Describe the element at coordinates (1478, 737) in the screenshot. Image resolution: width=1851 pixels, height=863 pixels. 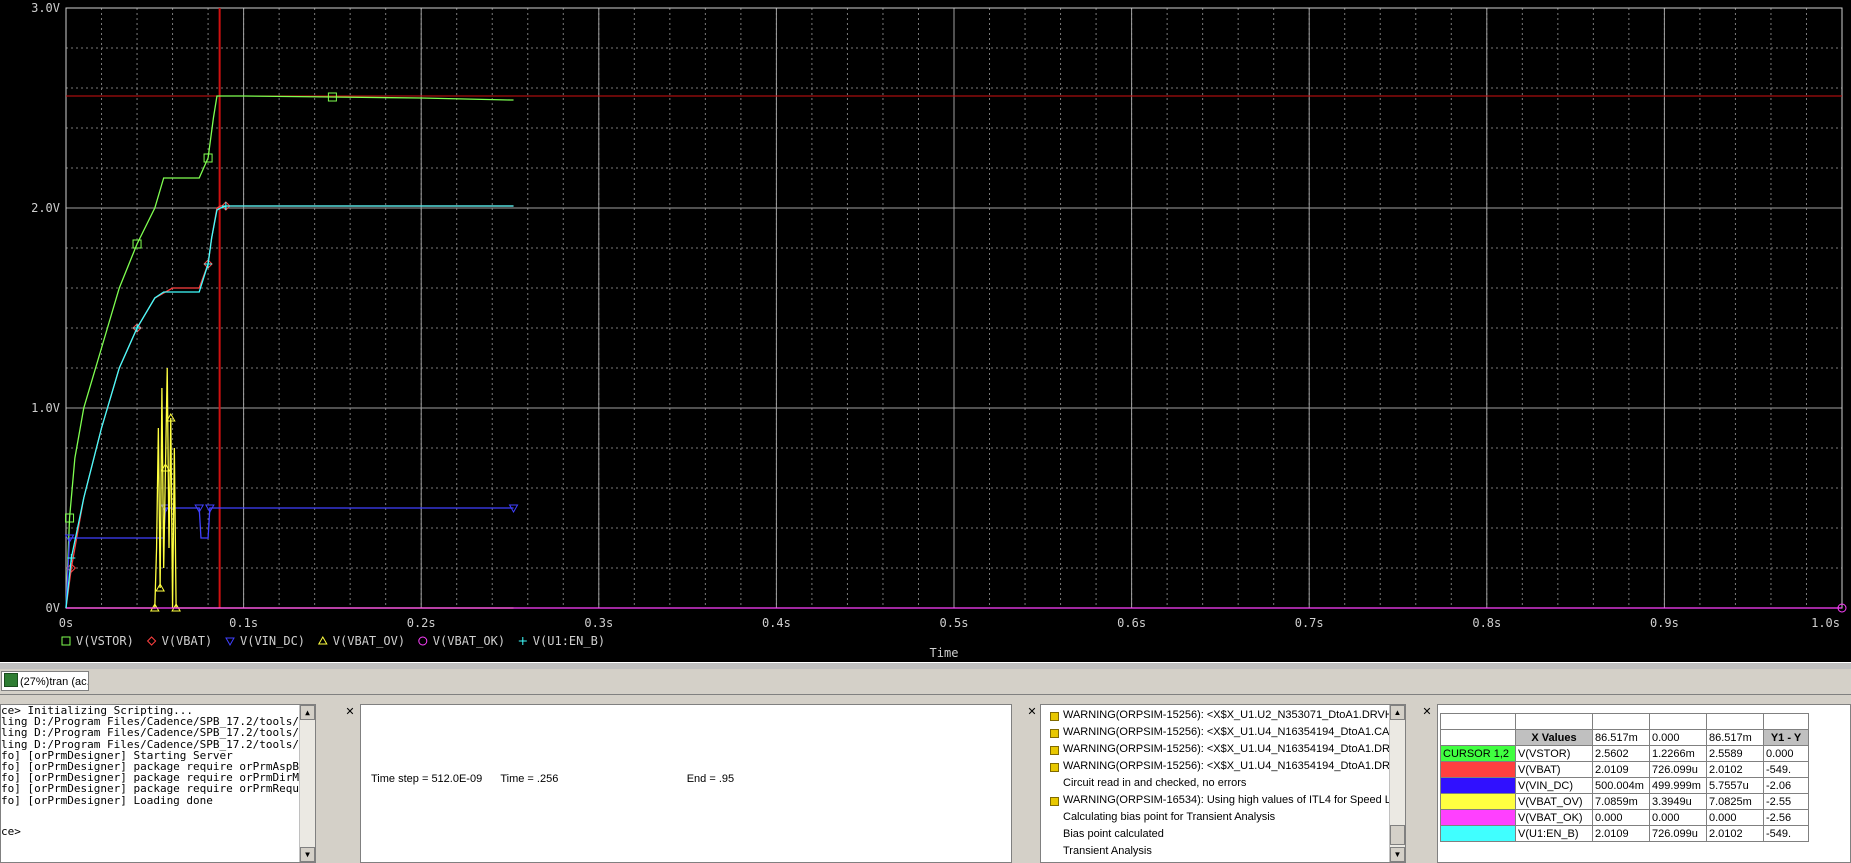
I see `probe-header-cell` at that location.